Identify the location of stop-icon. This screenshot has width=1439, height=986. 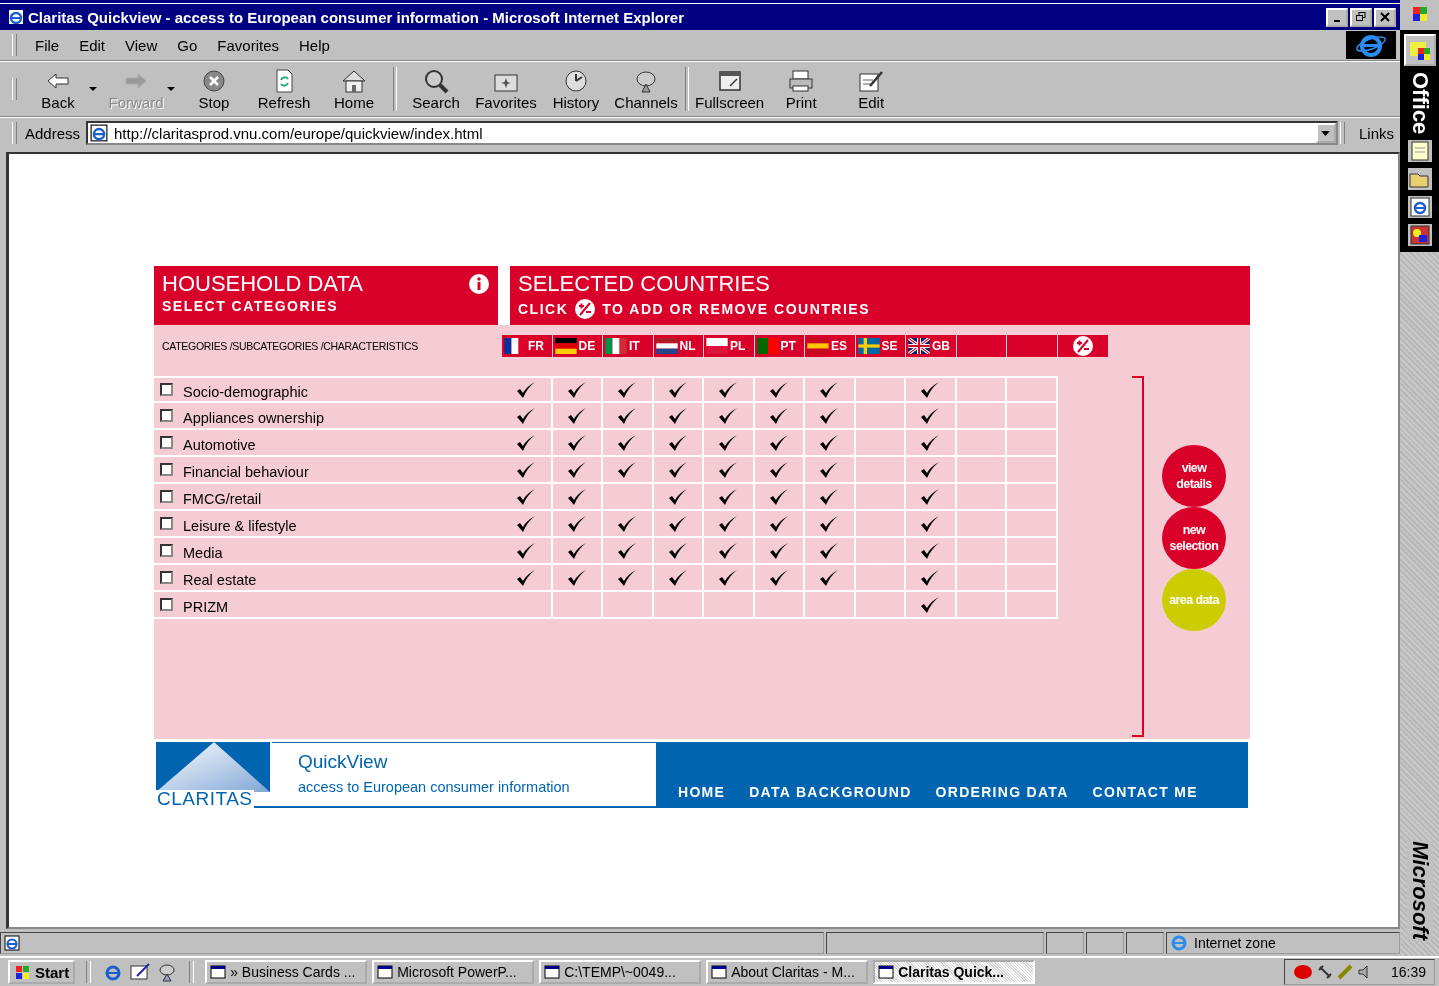
(214, 80).